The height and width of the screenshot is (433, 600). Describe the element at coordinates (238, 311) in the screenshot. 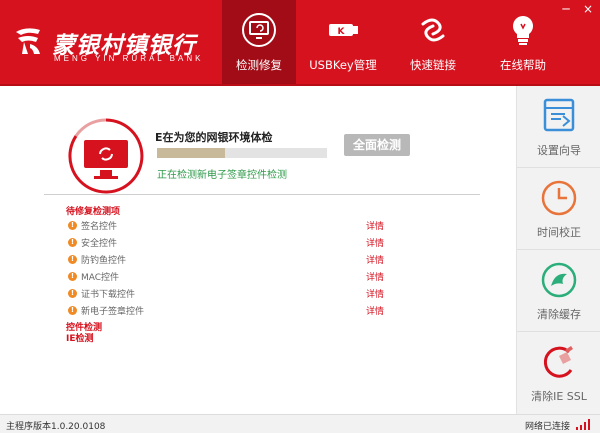

I see `list-item: ! 新电子签章控件 详情` at that location.